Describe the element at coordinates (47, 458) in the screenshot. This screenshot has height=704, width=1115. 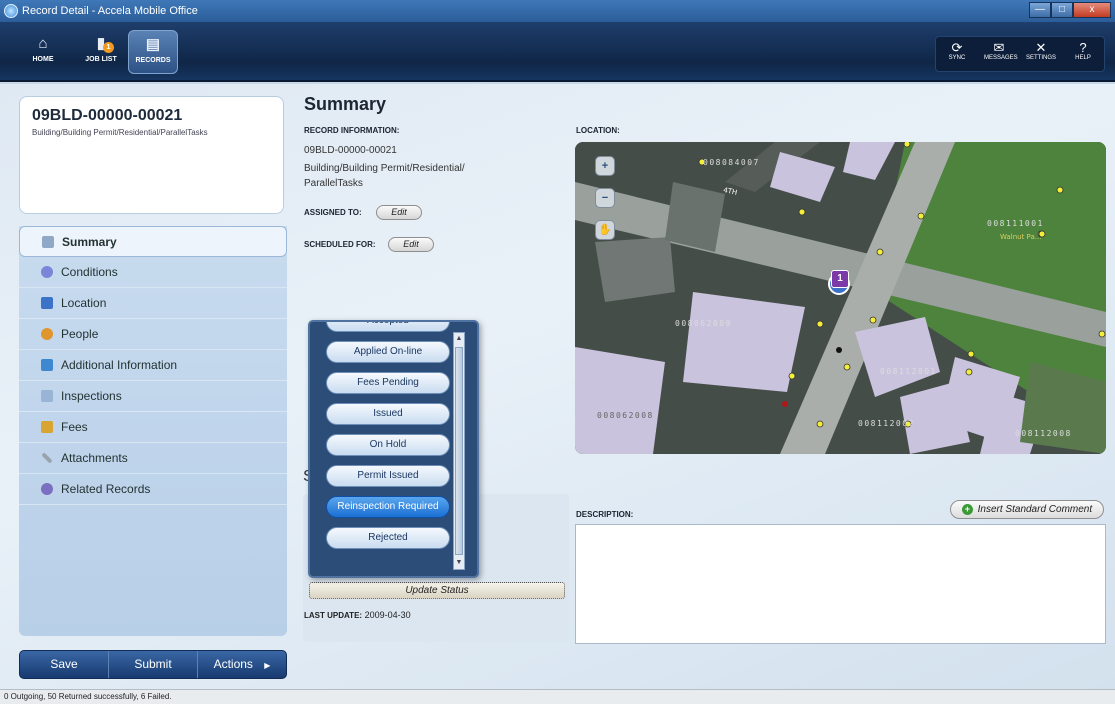
I see `attachments-icon` at that location.